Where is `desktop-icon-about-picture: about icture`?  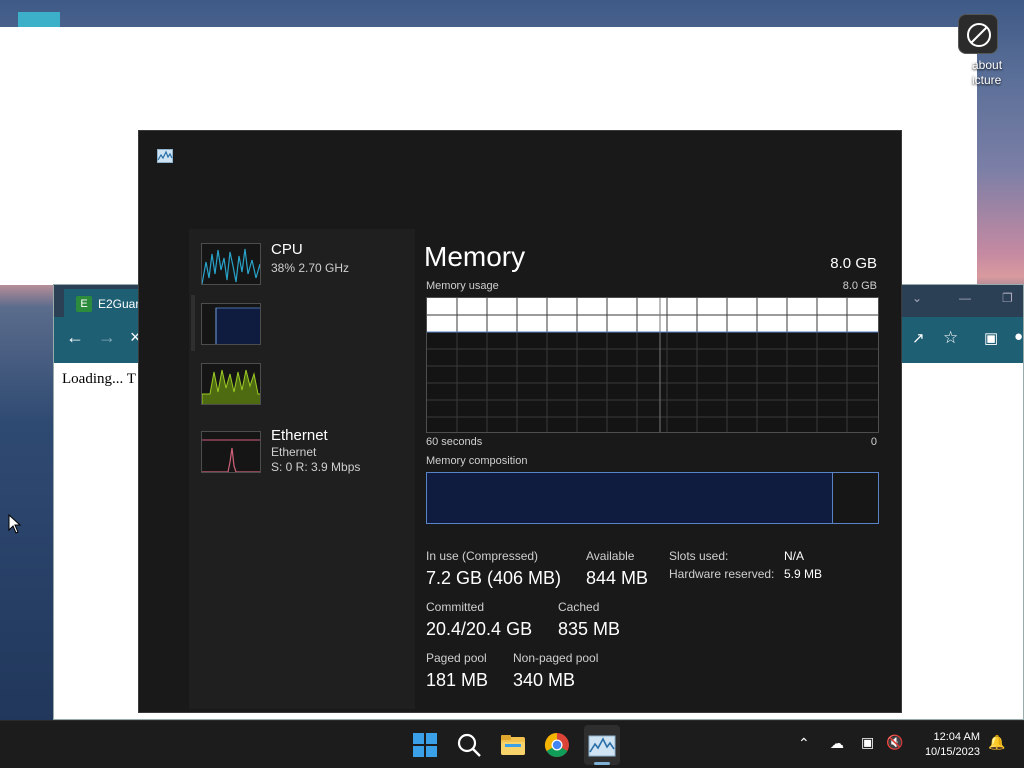 desktop-icon-about-picture: about icture is located at coordinates (988, 50).